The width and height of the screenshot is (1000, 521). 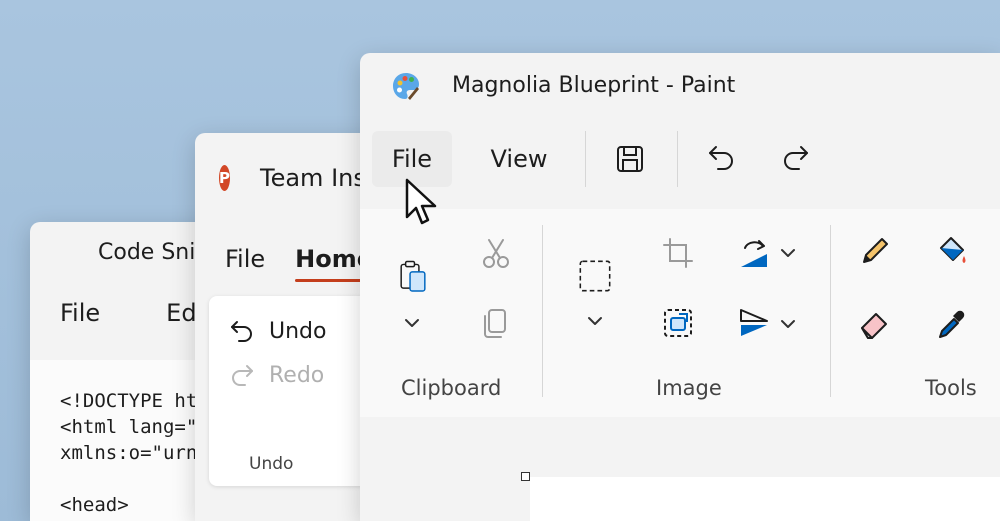 I want to click on cut-button, so click(x=496, y=253).